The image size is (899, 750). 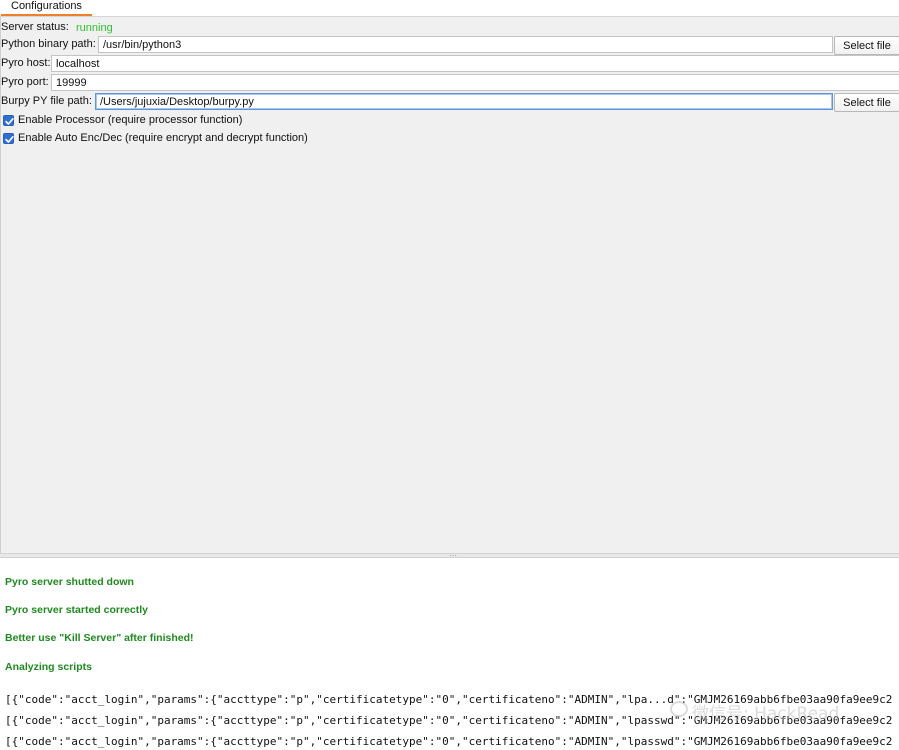 What do you see at coordinates (465, 44) in the screenshot?
I see `python-path-input` at bounding box center [465, 44].